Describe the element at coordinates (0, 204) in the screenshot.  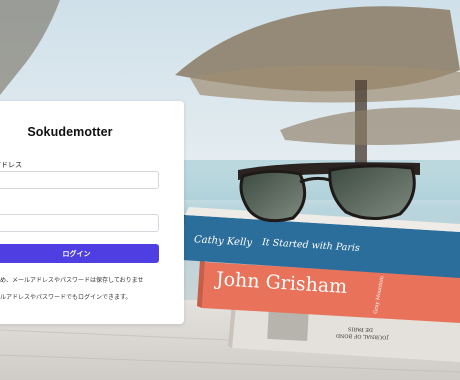
I see `password-label: ド` at that location.